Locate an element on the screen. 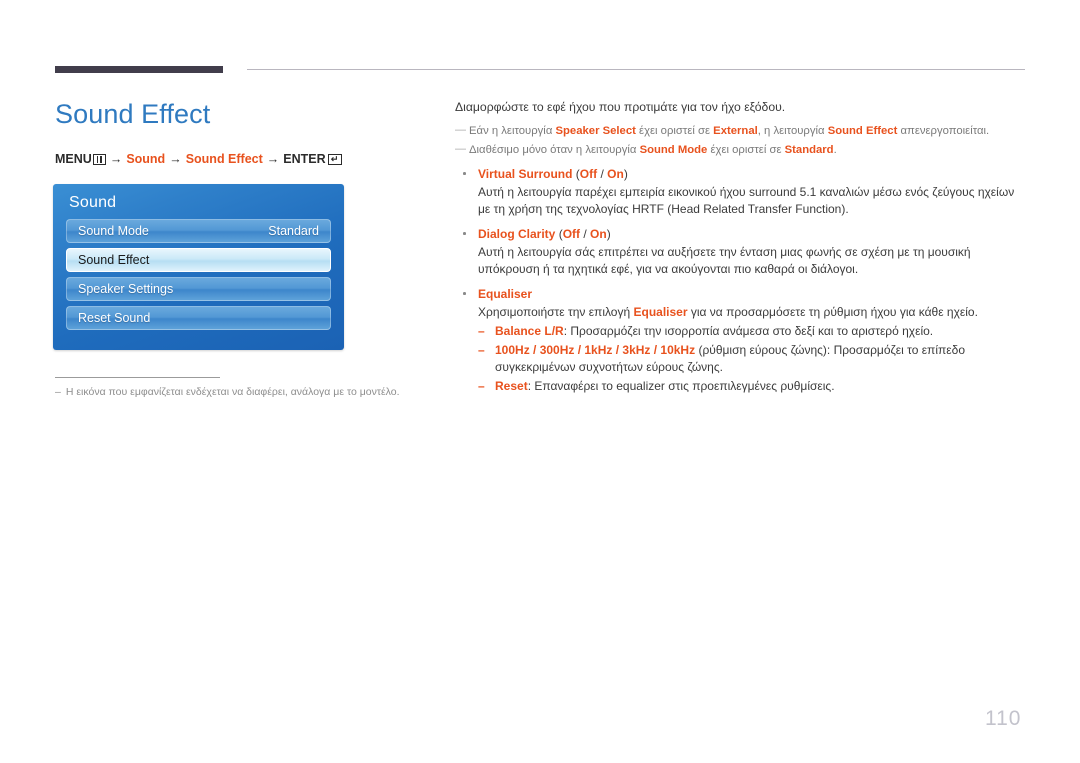 The width and height of the screenshot is (1080, 763). bullet-title: Dialog Clarity is located at coordinates (517, 234).